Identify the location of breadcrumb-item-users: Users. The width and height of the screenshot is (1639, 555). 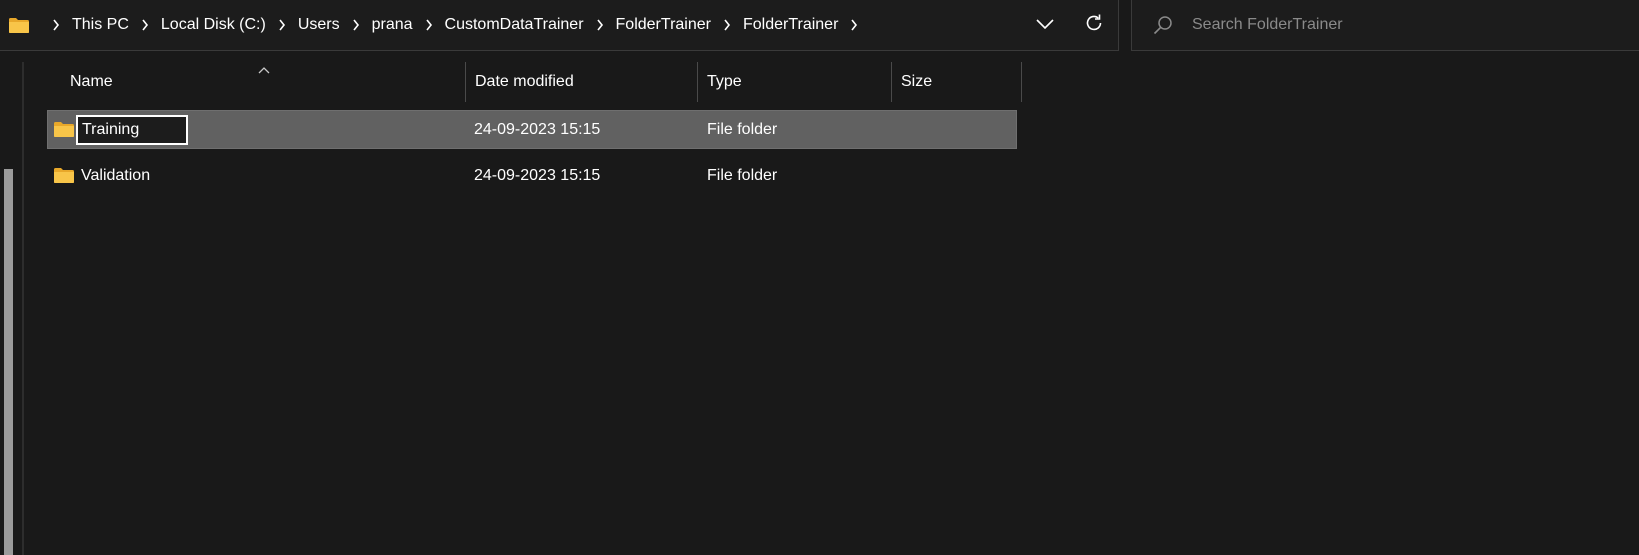
(319, 25).